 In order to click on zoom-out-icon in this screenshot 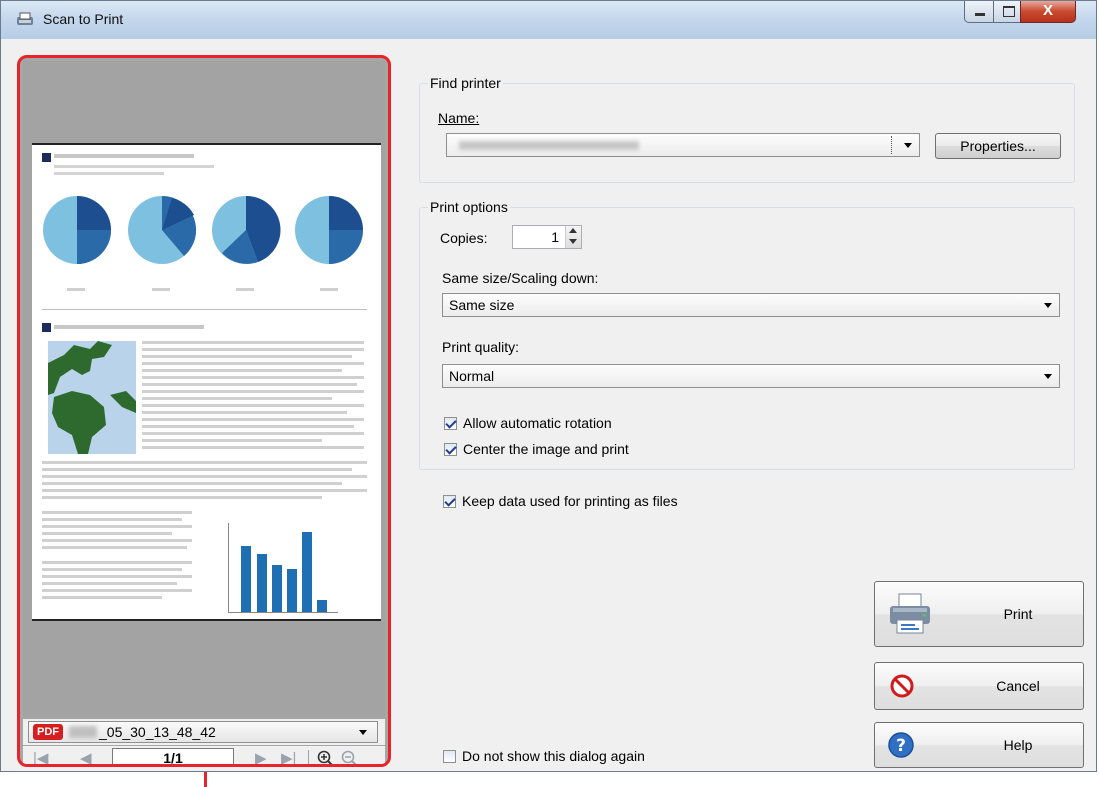, I will do `click(350, 758)`.